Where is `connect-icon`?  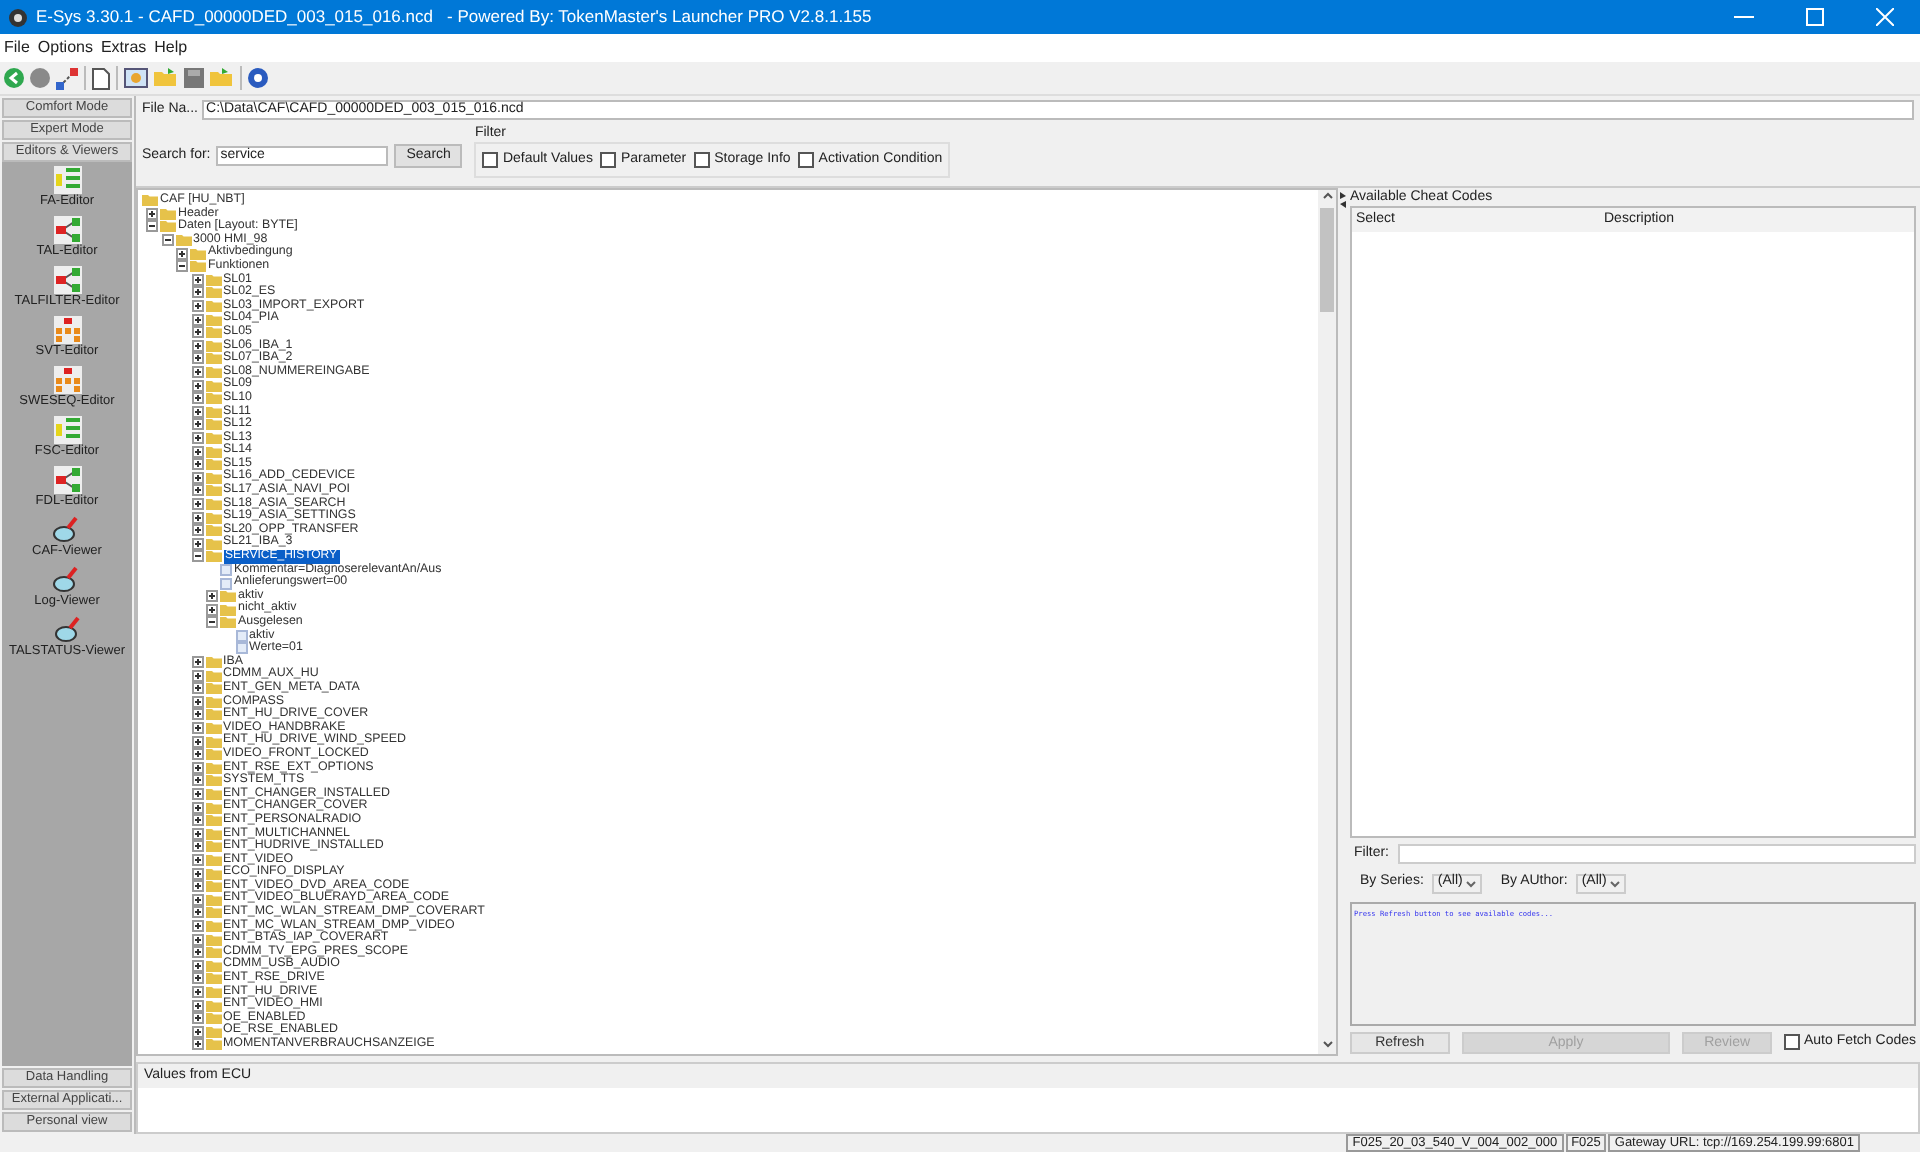 connect-icon is located at coordinates (67, 78).